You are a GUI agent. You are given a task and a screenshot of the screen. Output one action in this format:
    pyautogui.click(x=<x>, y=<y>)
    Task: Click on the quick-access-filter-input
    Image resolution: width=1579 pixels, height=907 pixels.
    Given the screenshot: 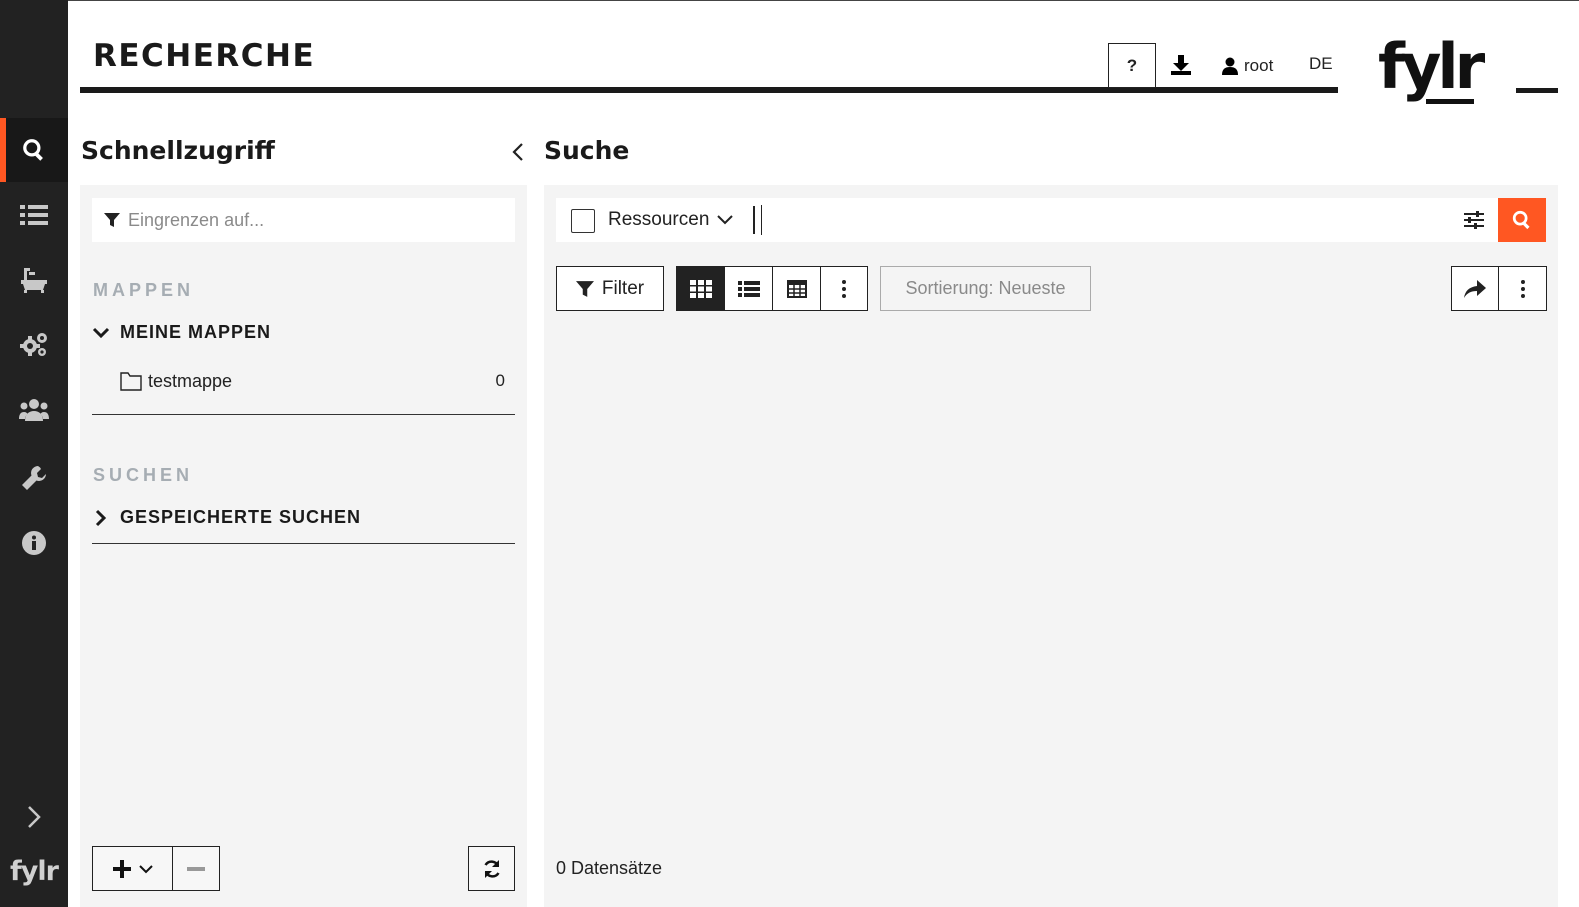 What is the action you would take?
    pyautogui.click(x=318, y=220)
    